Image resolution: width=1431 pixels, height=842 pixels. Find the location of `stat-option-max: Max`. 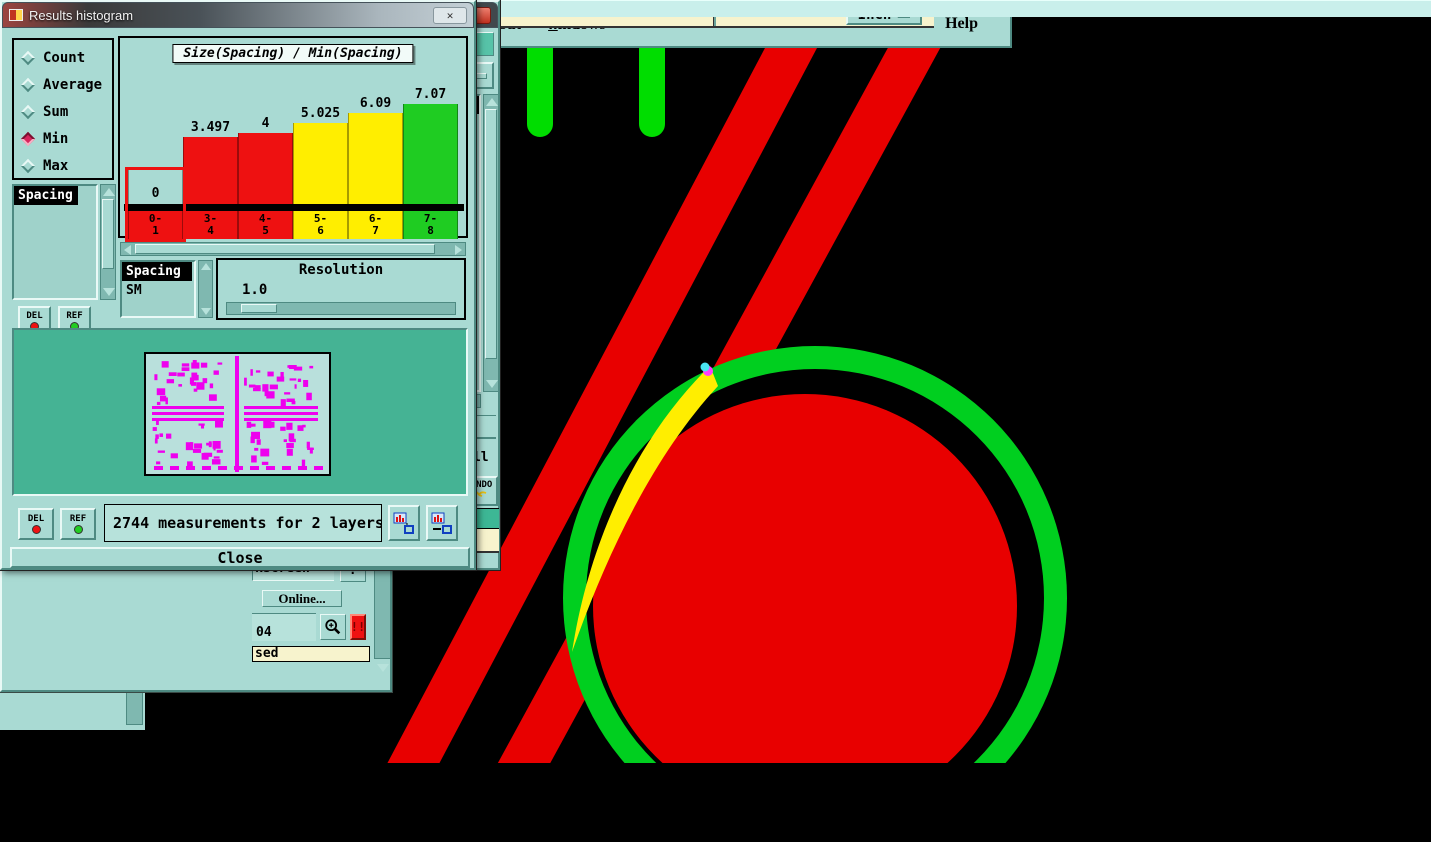

stat-option-max: Max is located at coordinates (63, 165).